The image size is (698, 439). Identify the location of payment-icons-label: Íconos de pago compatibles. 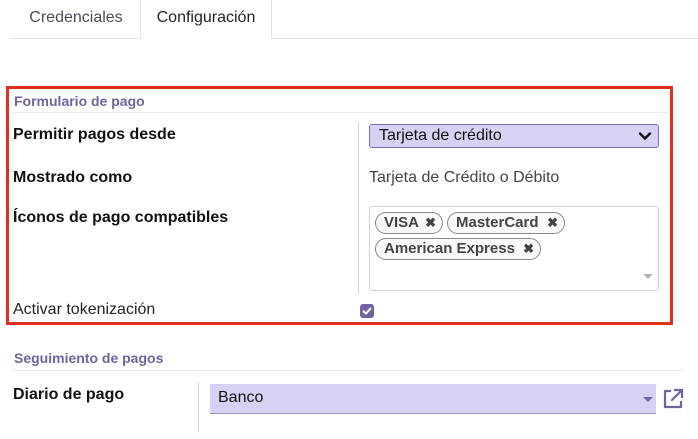
(121, 217).